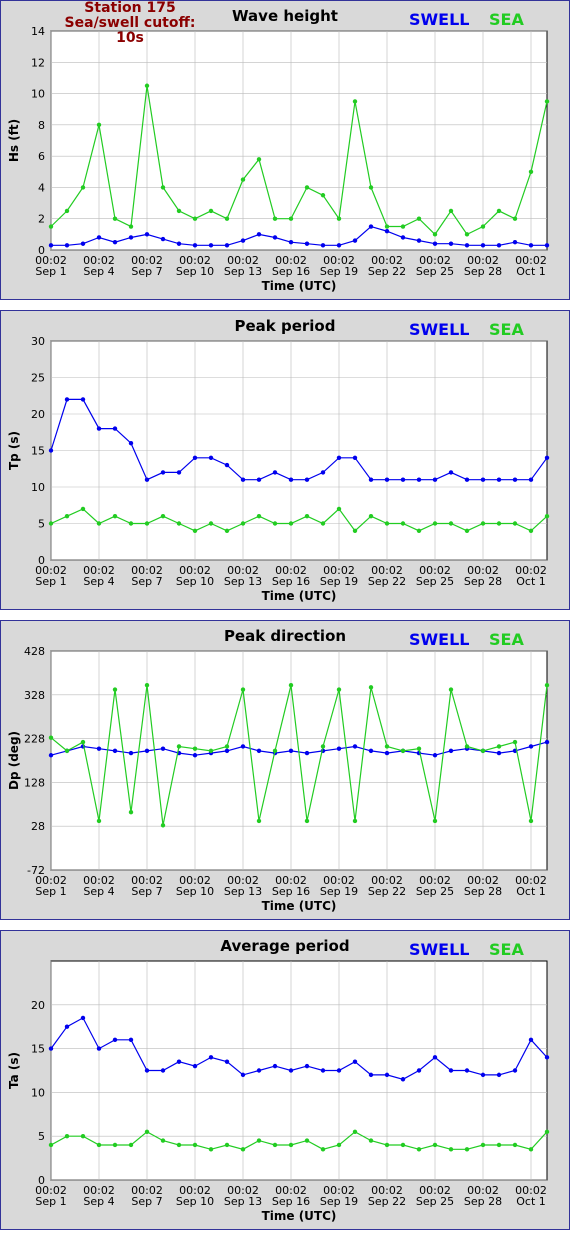 The width and height of the screenshot is (570, 1240). I want to click on y-tick-label: 28, so click(38, 826).